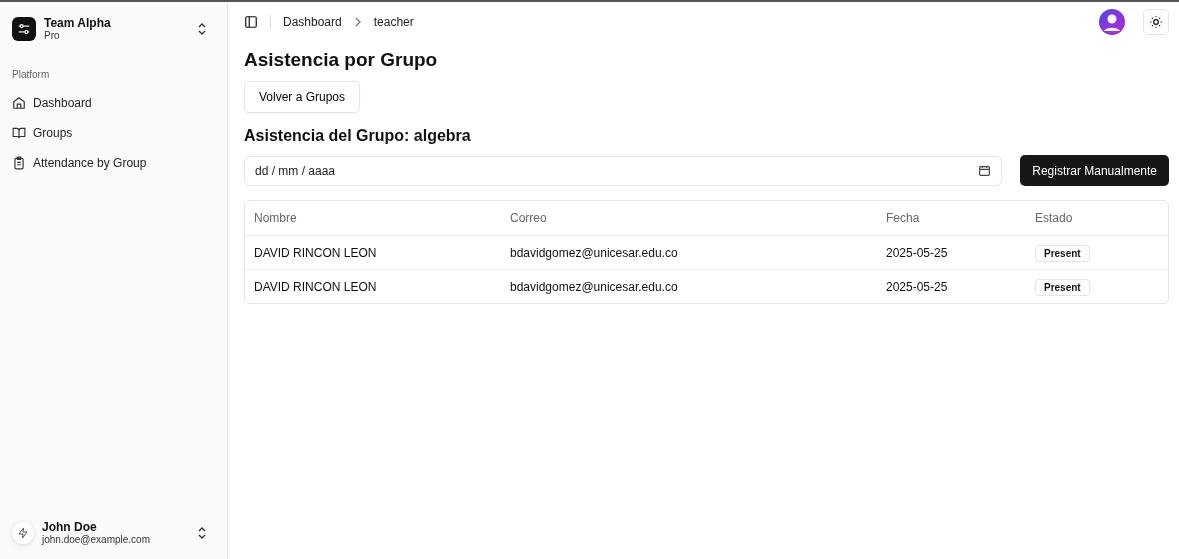 This screenshot has height=559, width=1179. What do you see at coordinates (1112, 22) in the screenshot?
I see `user-avatar-icon` at bounding box center [1112, 22].